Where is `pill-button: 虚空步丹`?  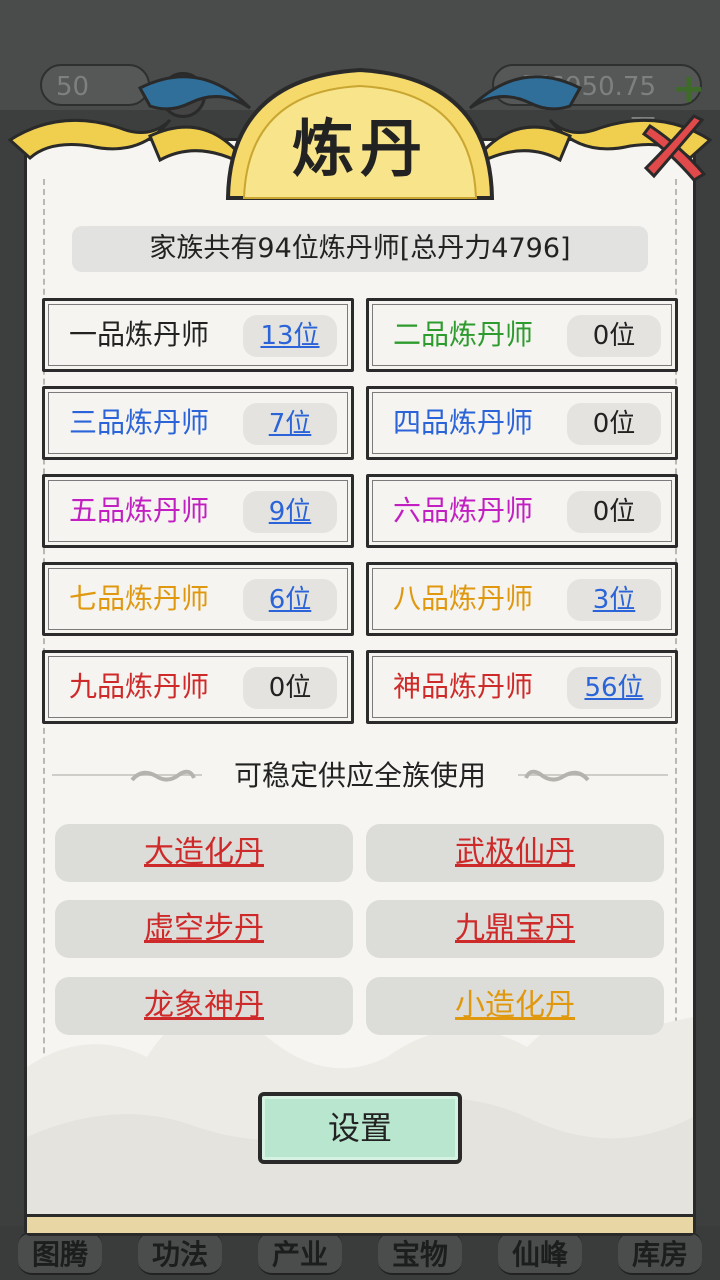 pill-button: 虚空步丹 is located at coordinates (204, 929).